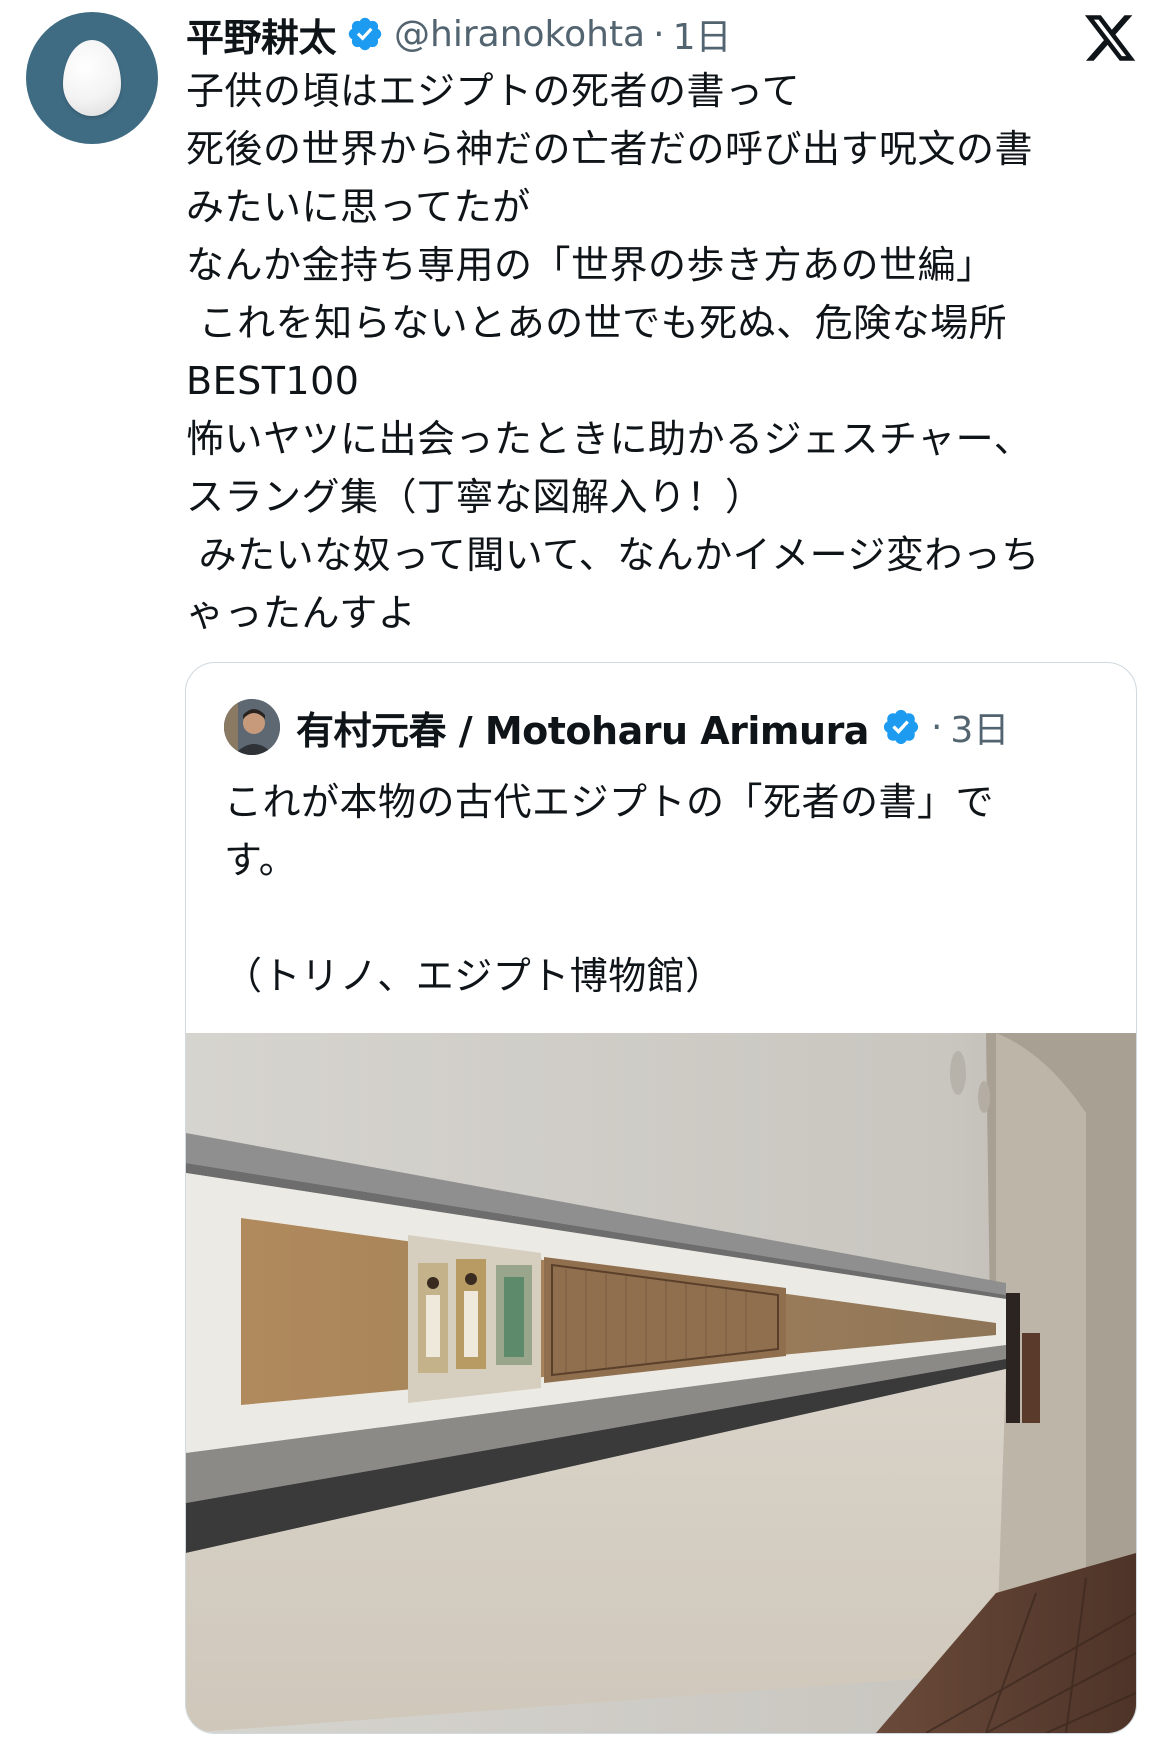 Image resolution: width=1170 pixels, height=1758 pixels. Describe the element at coordinates (609, 889) in the screenshot. I see `quoted-body: これが本物の古代エジプトの「死者の書」で す。 （トリノ、エジプト博物館）` at that location.